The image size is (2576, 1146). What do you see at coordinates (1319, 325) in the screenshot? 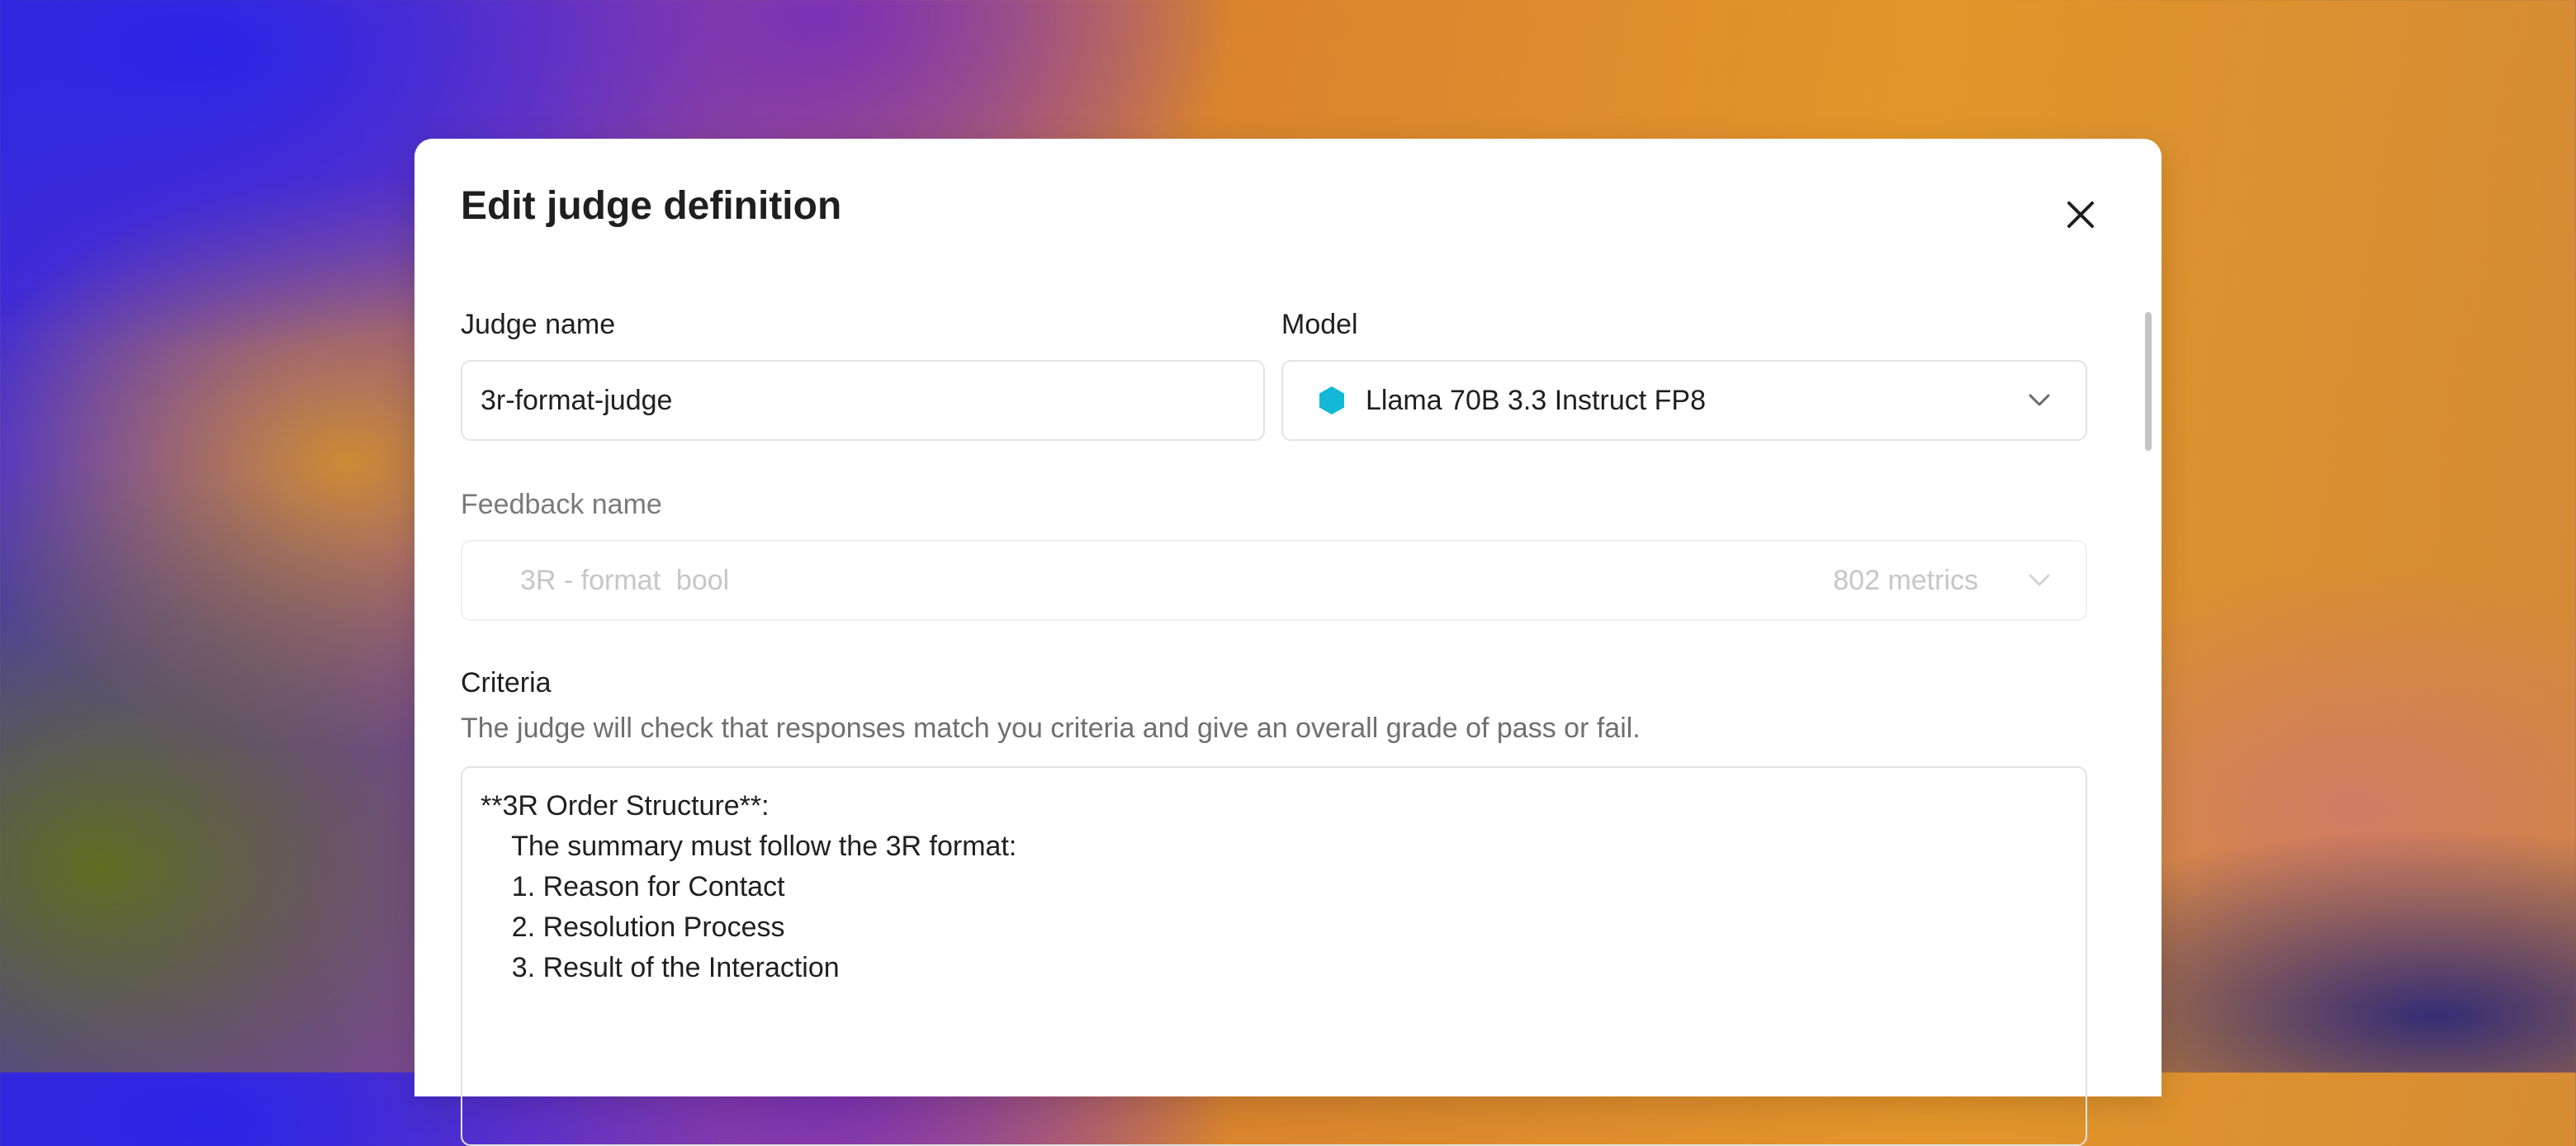
I see `model-label: Model` at bounding box center [1319, 325].